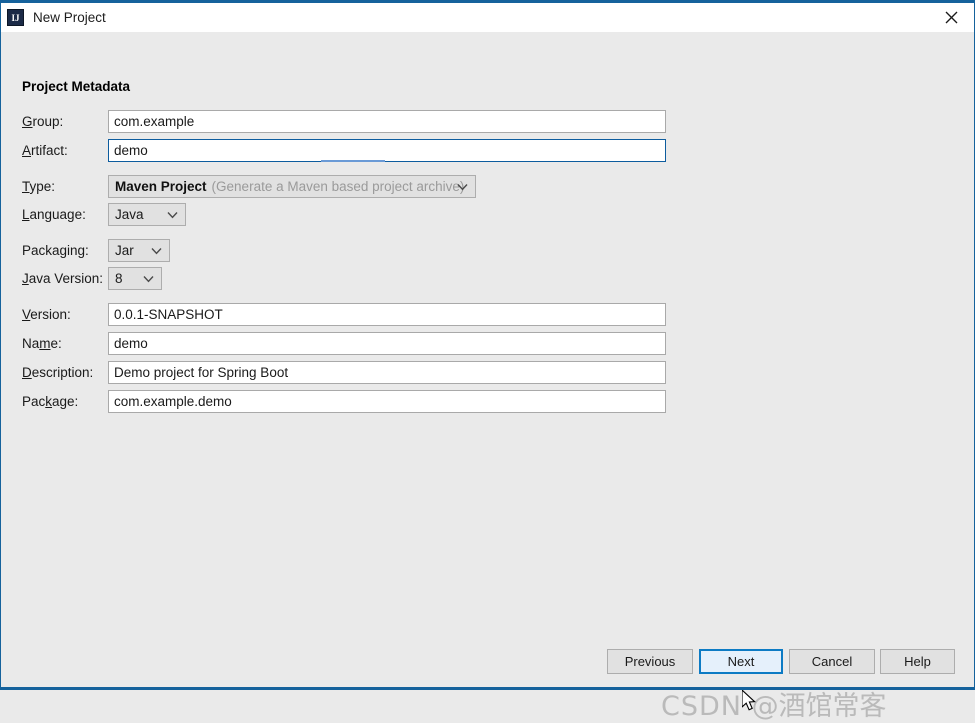 This screenshot has height=723, width=975. What do you see at coordinates (819, 706) in the screenshot?
I see `watermark-handle: @酒馆常客` at bounding box center [819, 706].